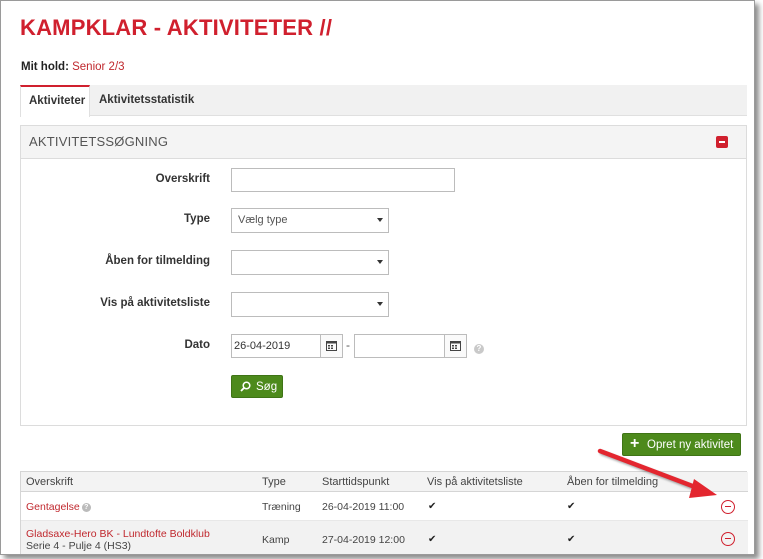 The height and width of the screenshot is (559, 763). I want to click on tab-bar: Aktiviteter Aktivitetsstatistik, so click(383, 101).